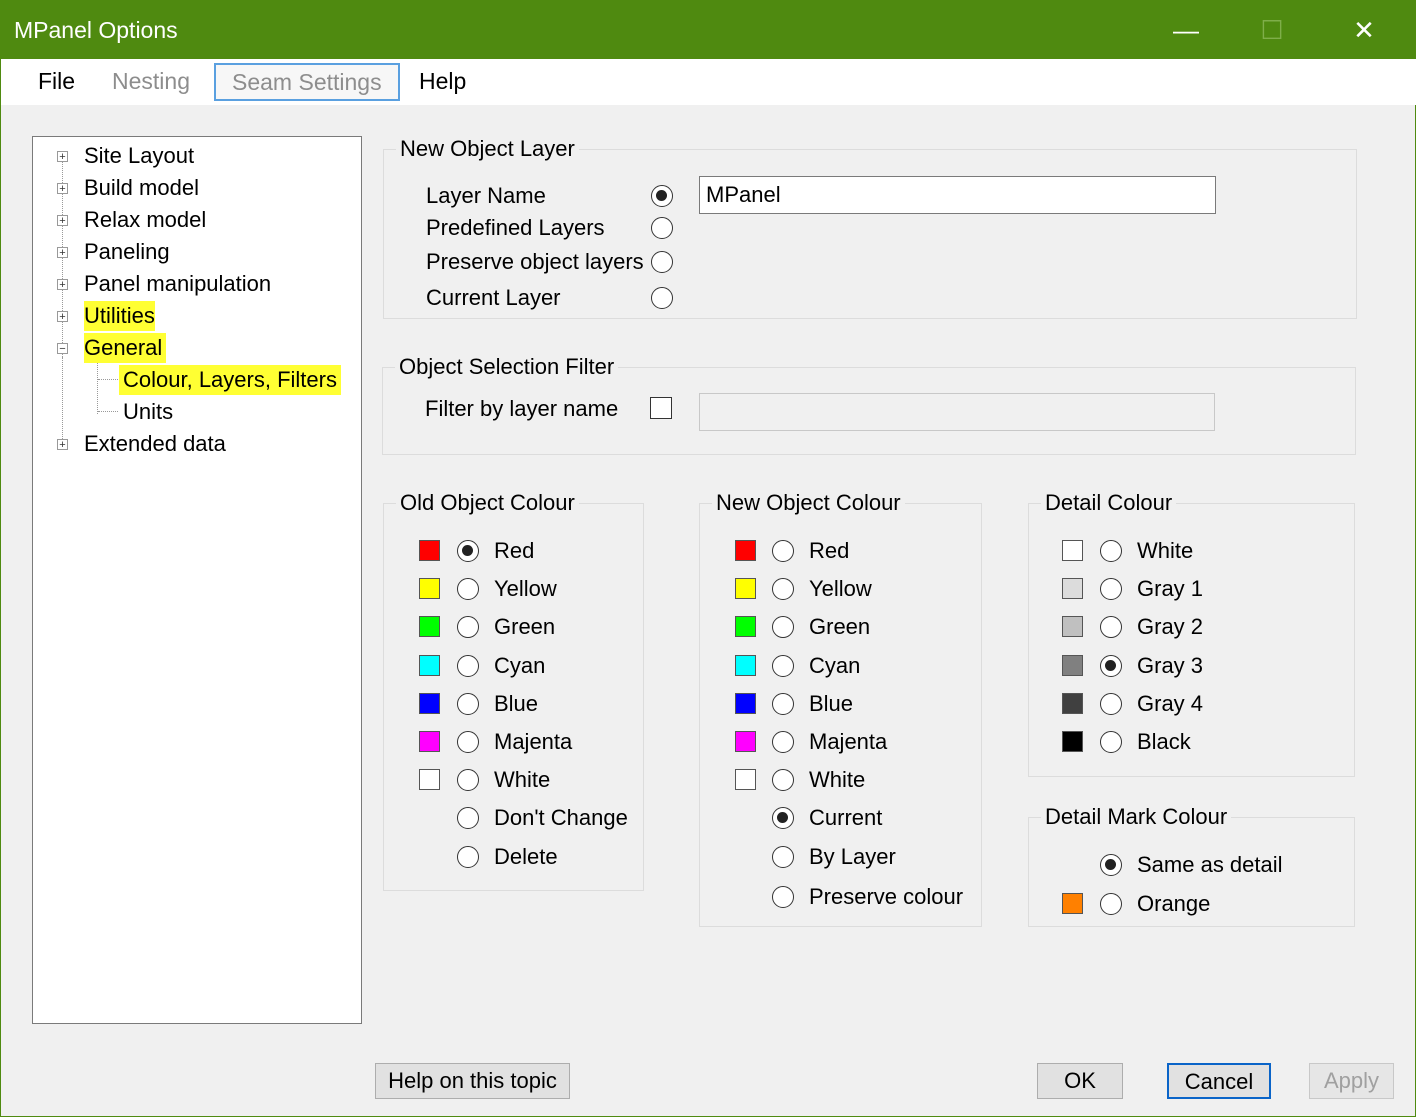 The width and height of the screenshot is (1416, 1117). I want to click on predefined-layers-radio, so click(662, 228).